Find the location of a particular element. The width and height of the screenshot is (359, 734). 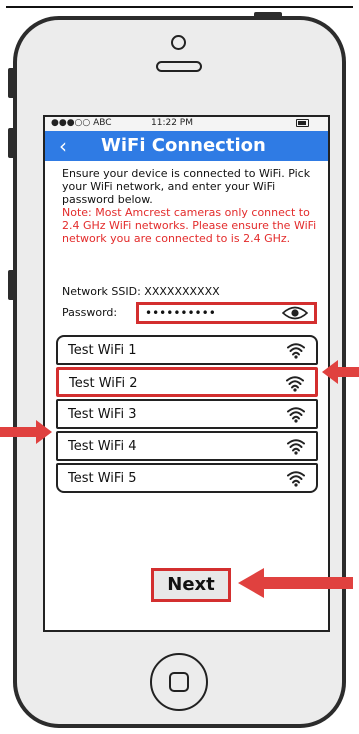

wifi-network-item: Test WiFi 4 is located at coordinates (187, 446).